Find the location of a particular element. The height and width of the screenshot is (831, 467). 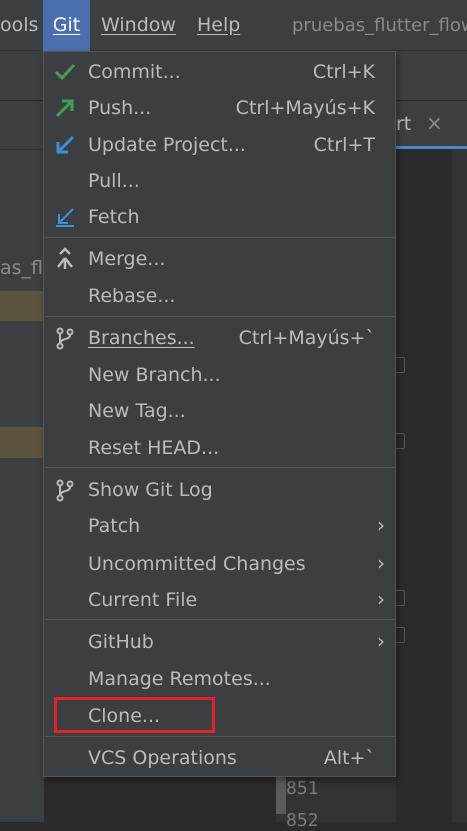

menu-item-vcs-operations: VCS Operations Alt+` is located at coordinates (219, 758).